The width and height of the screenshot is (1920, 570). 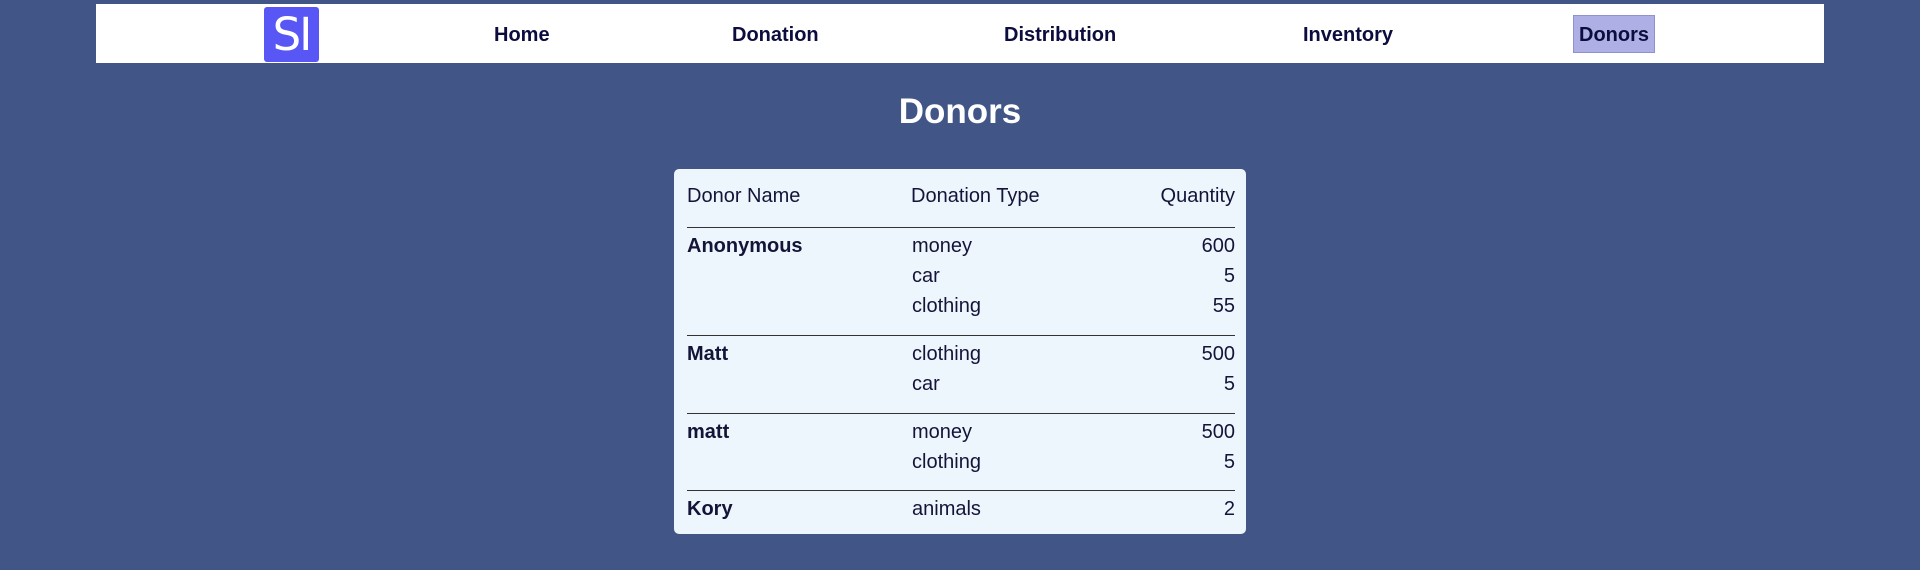 What do you see at coordinates (1185, 276) in the screenshot?
I see `donation-quantities: 600 5 55` at bounding box center [1185, 276].